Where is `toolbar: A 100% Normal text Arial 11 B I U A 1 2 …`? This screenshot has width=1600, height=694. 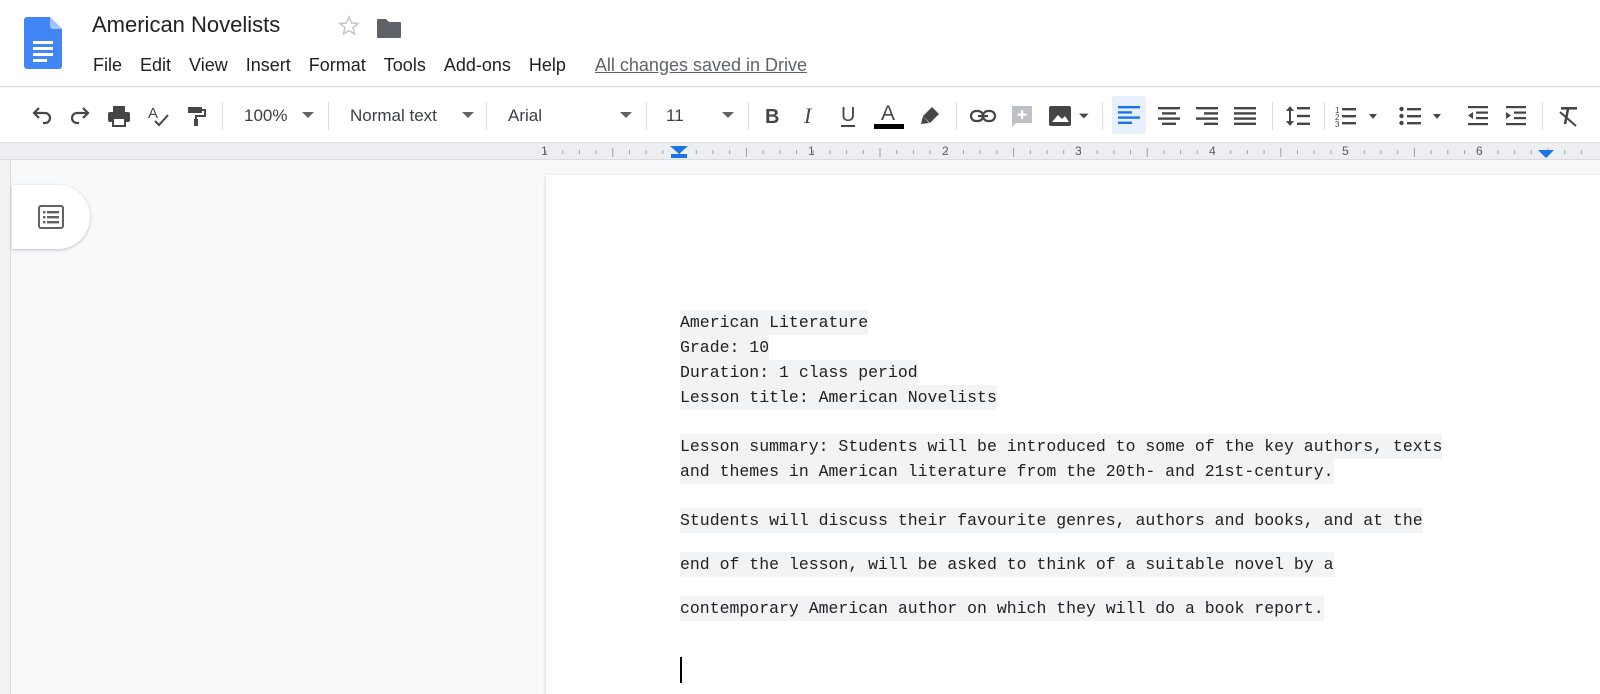
toolbar: A 100% Normal text Arial 11 B I U A 1 2 … is located at coordinates (800, 115).